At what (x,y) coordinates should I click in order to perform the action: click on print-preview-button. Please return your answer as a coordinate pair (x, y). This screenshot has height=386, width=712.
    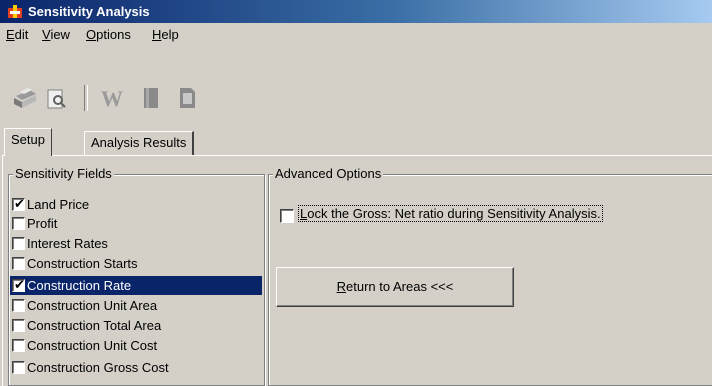
    Looking at the image, I should click on (57, 97).